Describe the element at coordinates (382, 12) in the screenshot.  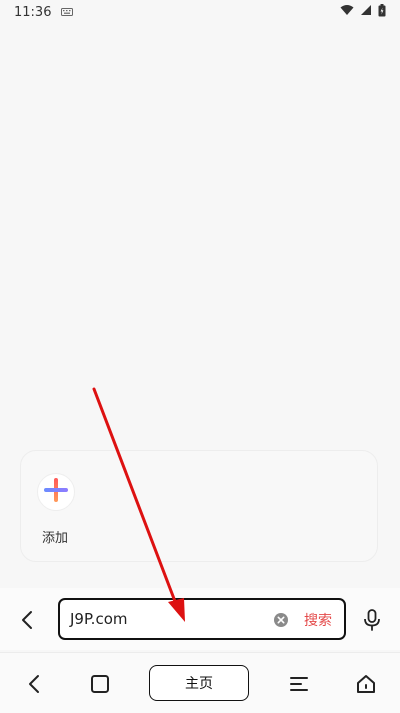
I see `battery-icon` at that location.